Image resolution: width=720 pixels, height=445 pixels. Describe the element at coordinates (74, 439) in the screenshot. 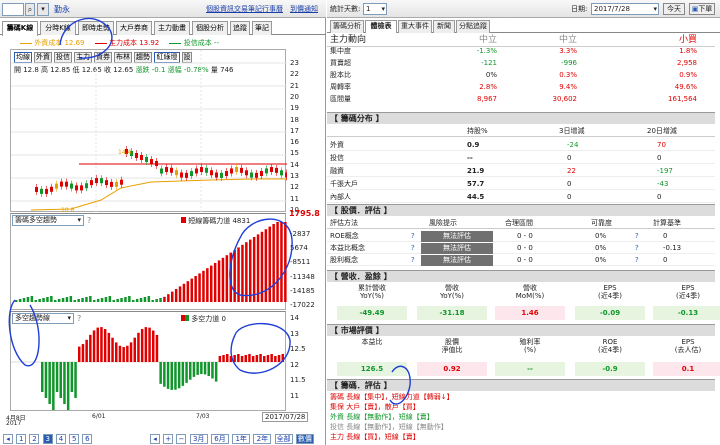

I see `page-5: 5` at that location.